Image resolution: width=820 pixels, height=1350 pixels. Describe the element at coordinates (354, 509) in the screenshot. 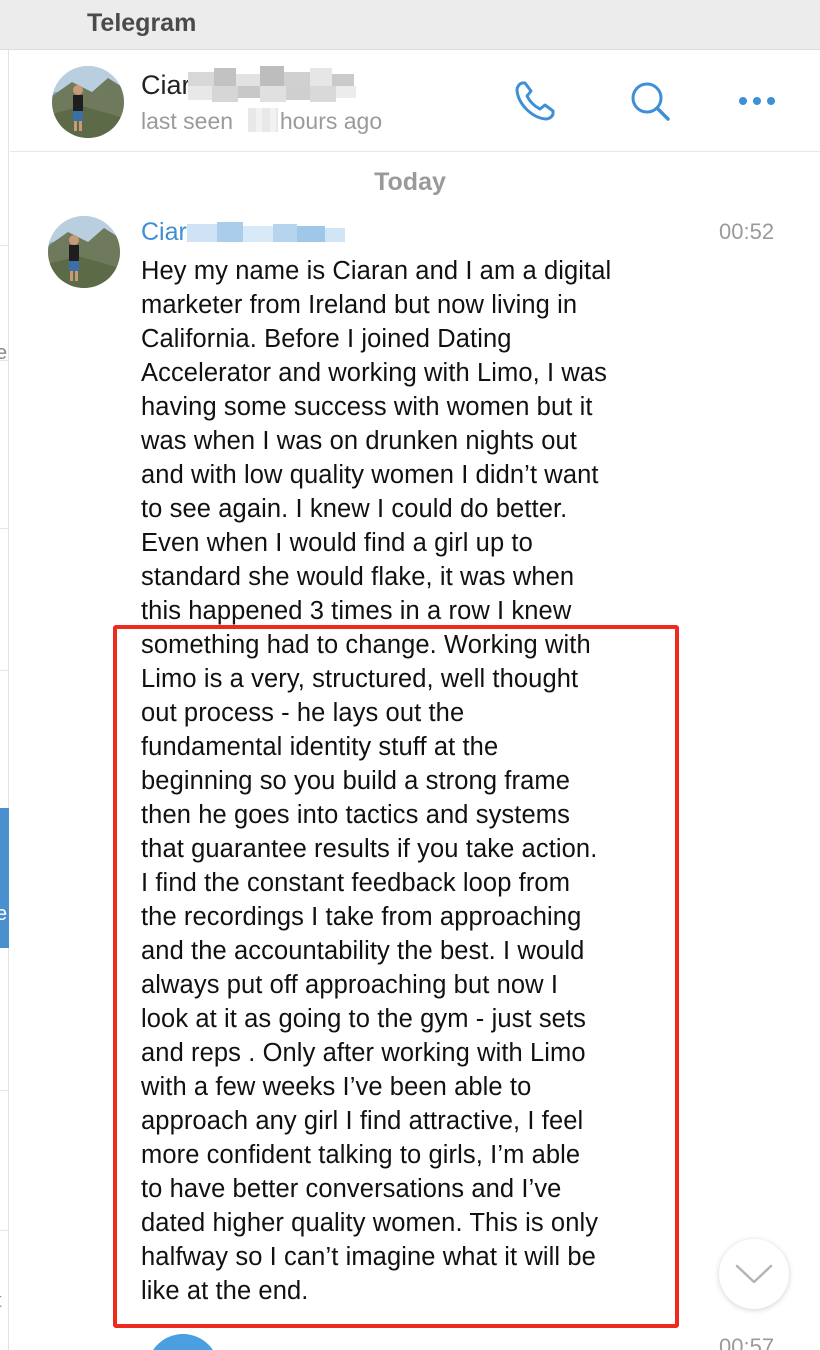

I see `message-text-line: to see again. I knew I could do better.` at that location.